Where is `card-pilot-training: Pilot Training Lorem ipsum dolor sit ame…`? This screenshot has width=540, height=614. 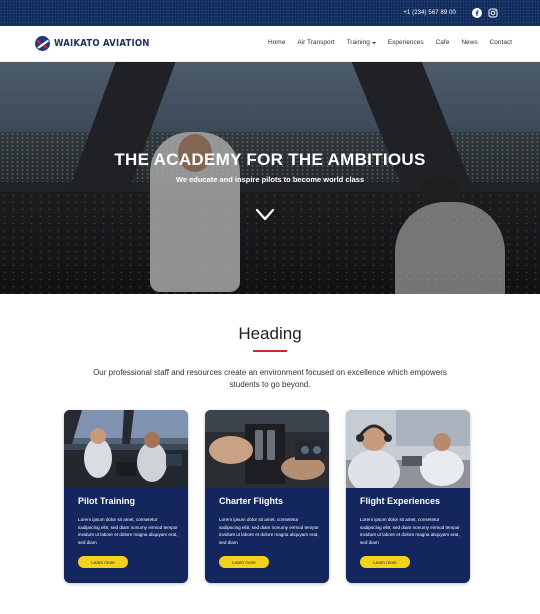
card-pilot-training: Pilot Training Lorem ipsum dolor sit ame… is located at coordinates (126, 496).